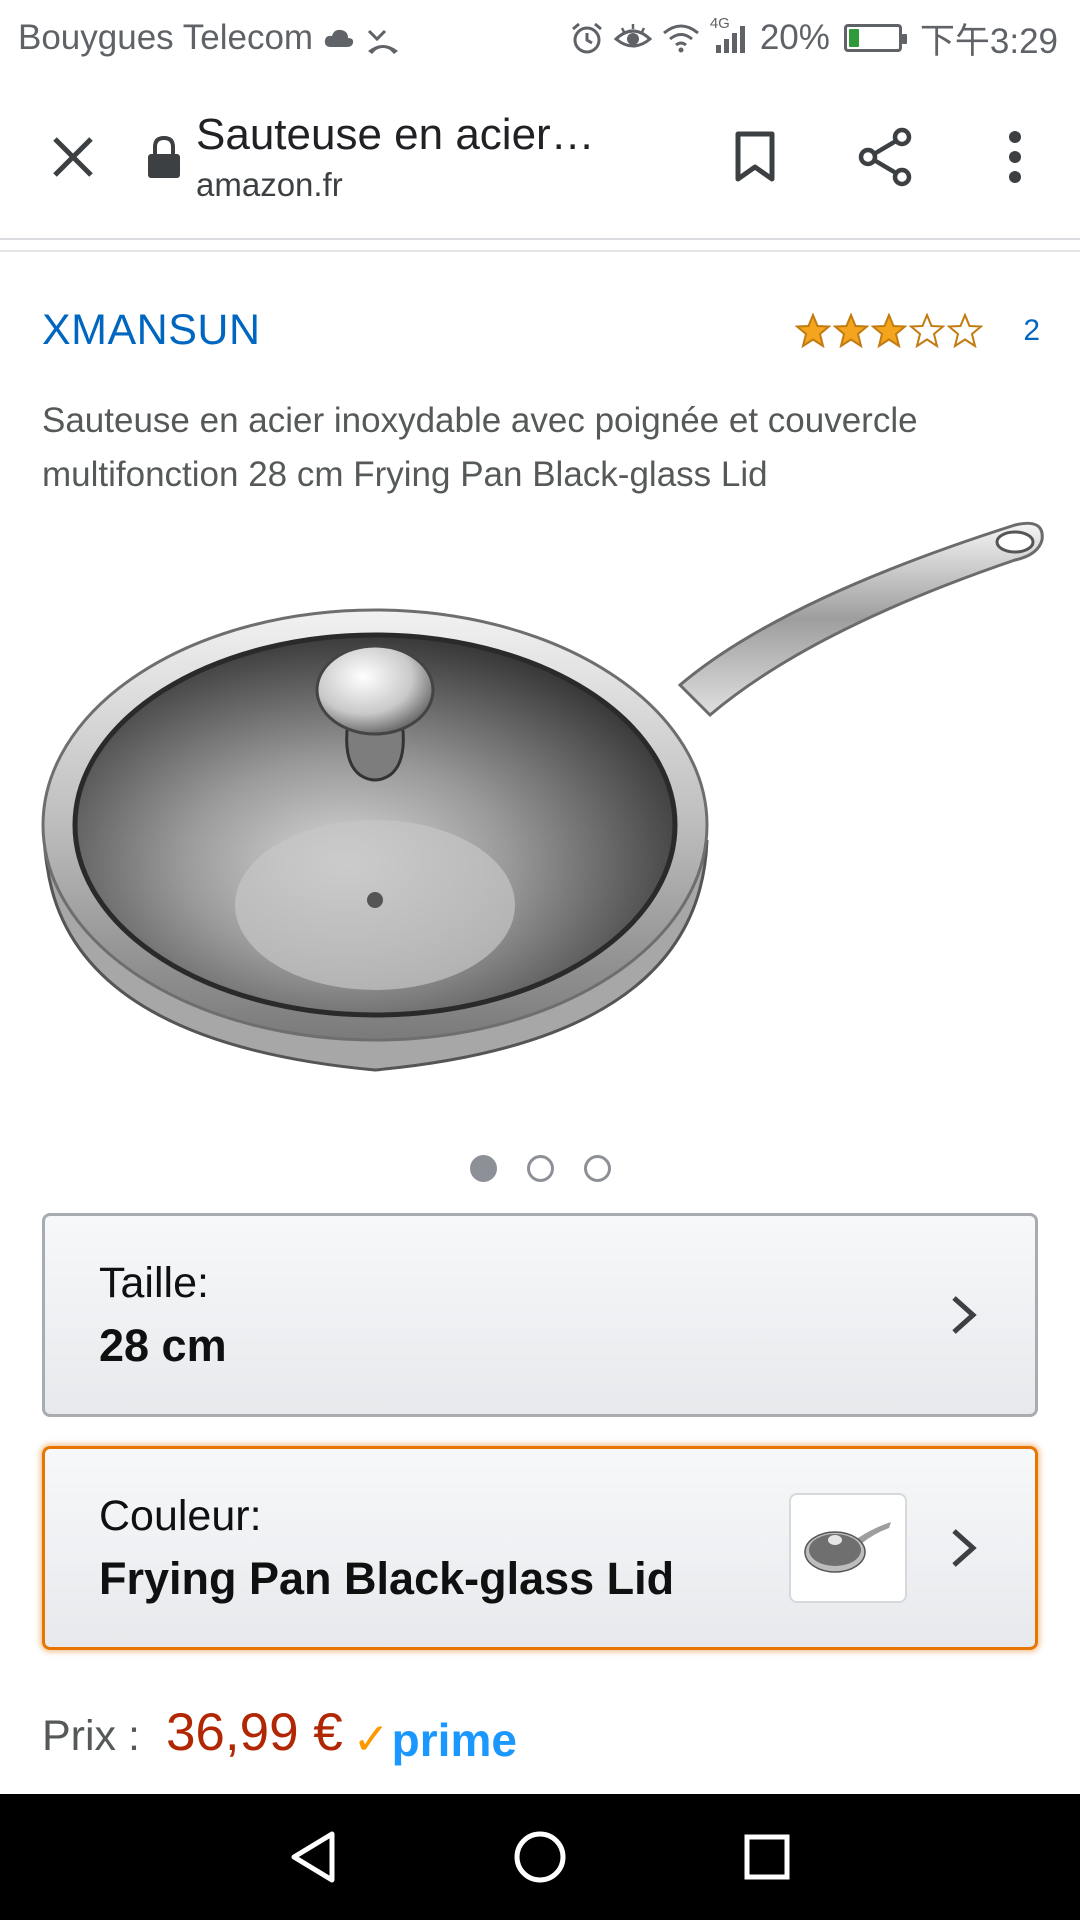 This screenshot has height=1920, width=1080. I want to click on home-icon, so click(540, 1857).